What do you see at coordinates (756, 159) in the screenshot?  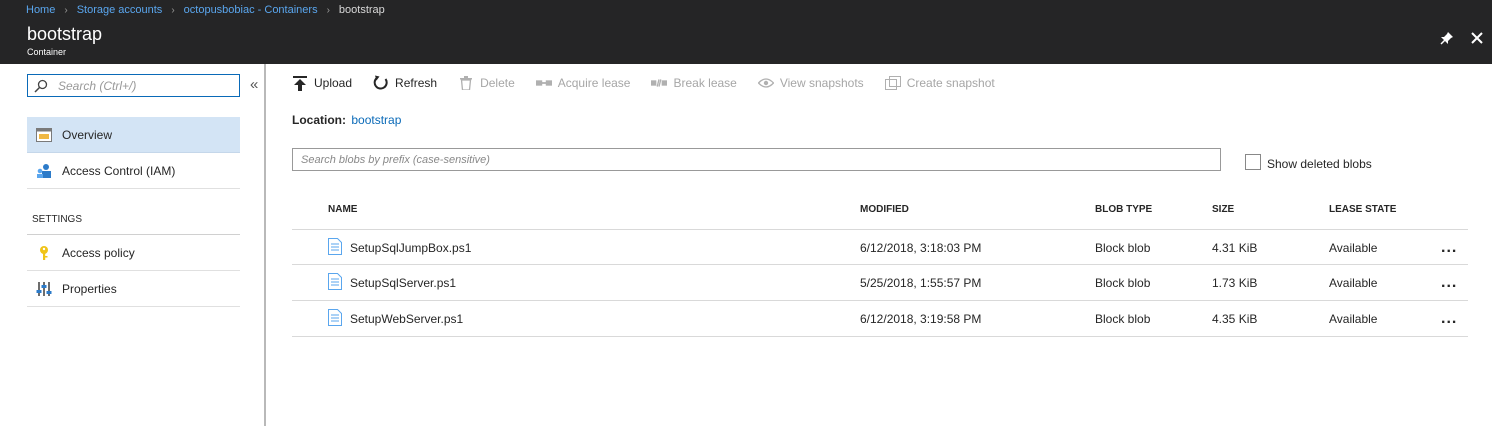 I see `blob-search-input` at bounding box center [756, 159].